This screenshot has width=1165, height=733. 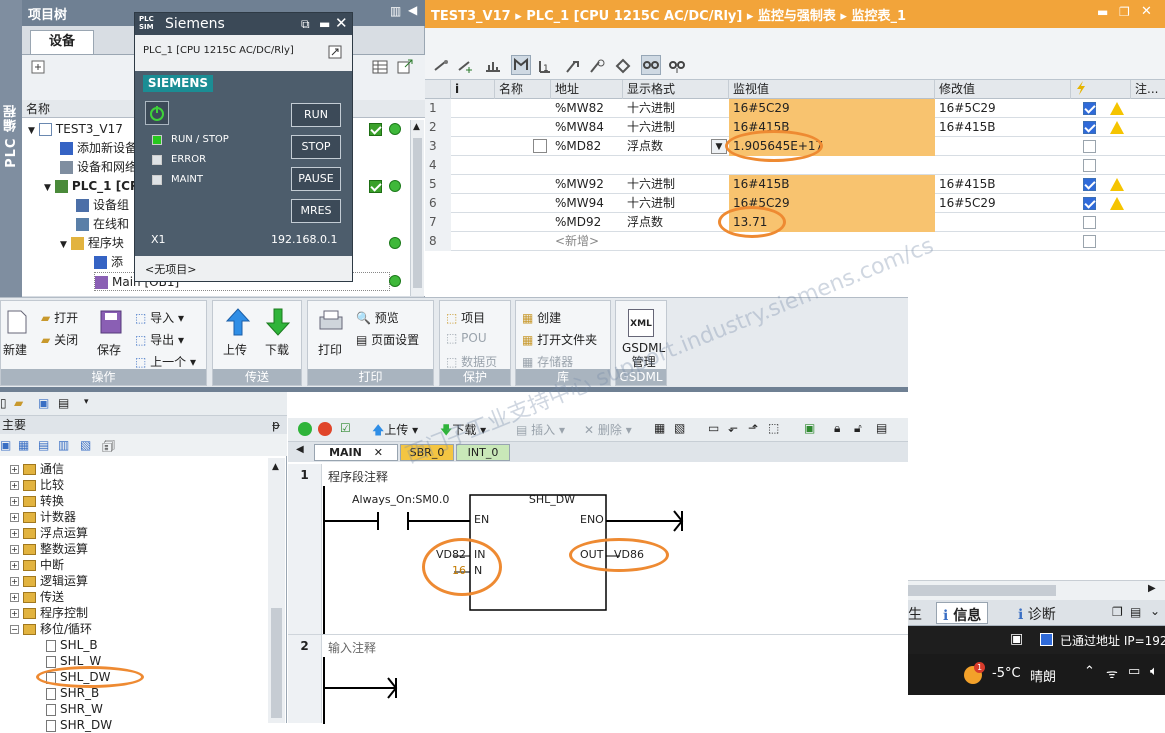 I want to click on instruction-scrollbar: ▲, so click(x=276, y=590).